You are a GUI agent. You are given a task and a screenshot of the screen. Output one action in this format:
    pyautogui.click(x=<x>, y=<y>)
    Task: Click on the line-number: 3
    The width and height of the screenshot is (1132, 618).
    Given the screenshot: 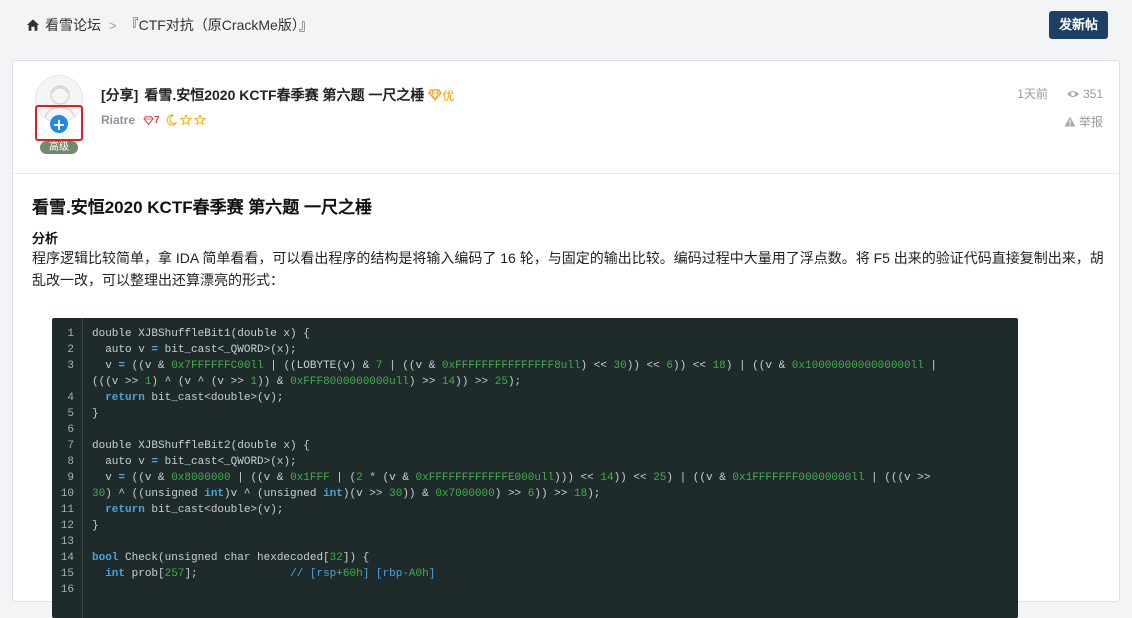 What is the action you would take?
    pyautogui.click(x=70, y=366)
    